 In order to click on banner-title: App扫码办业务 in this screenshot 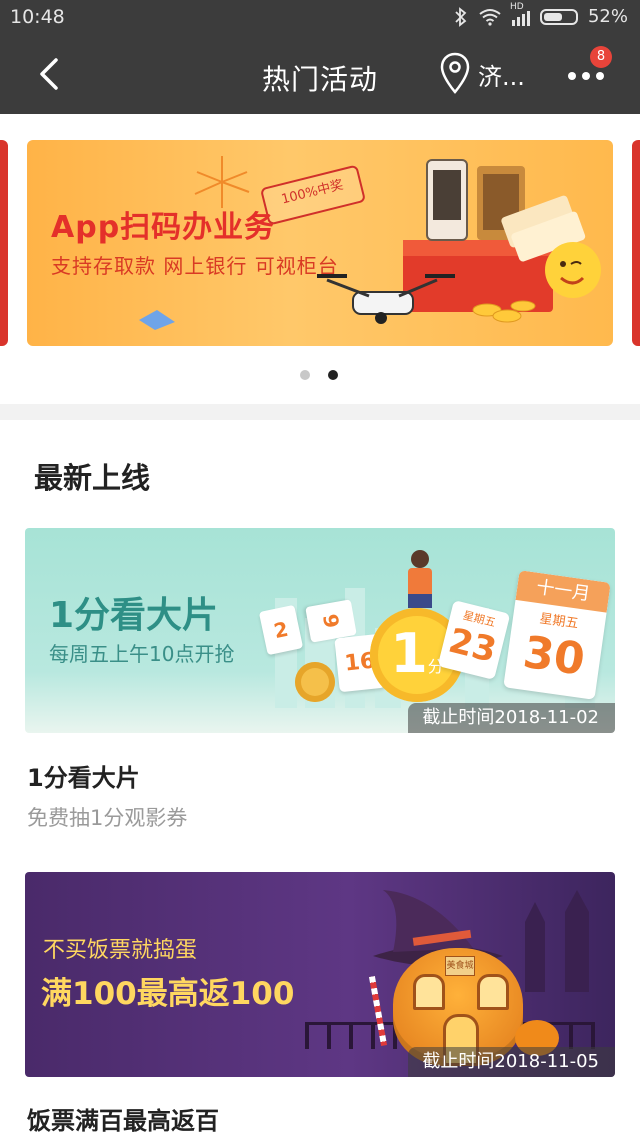, I will do `click(163, 227)`.